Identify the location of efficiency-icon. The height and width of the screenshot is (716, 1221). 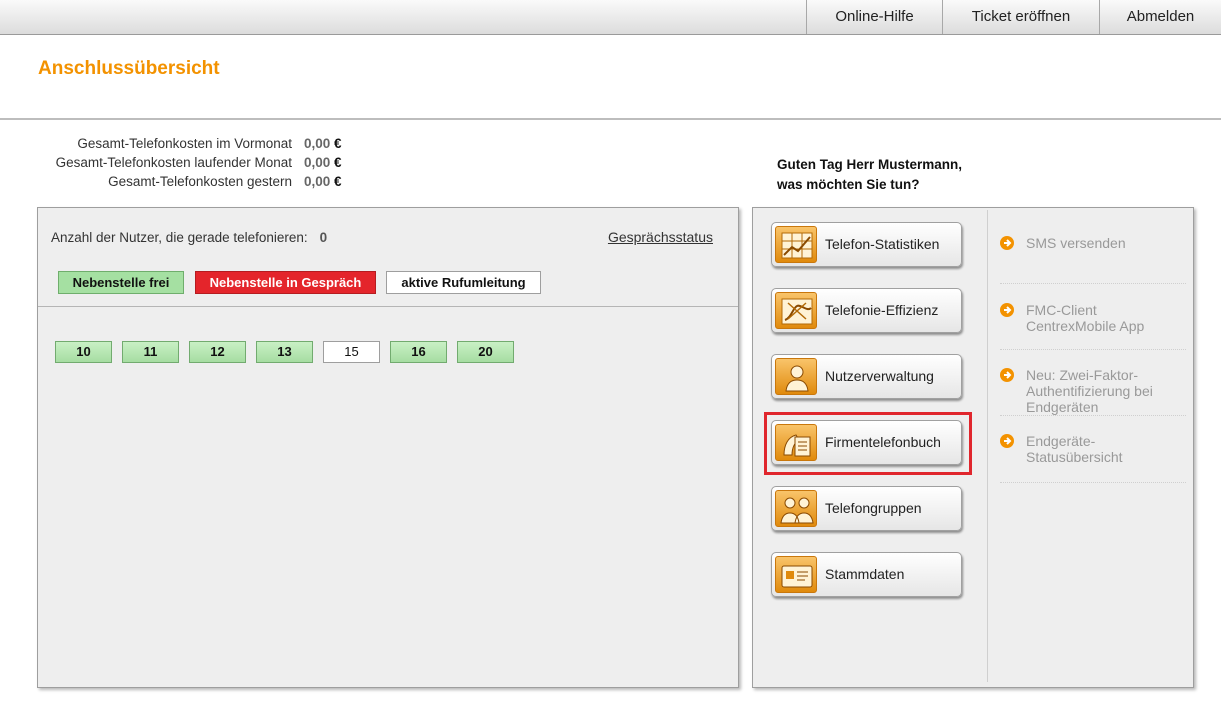
(796, 310).